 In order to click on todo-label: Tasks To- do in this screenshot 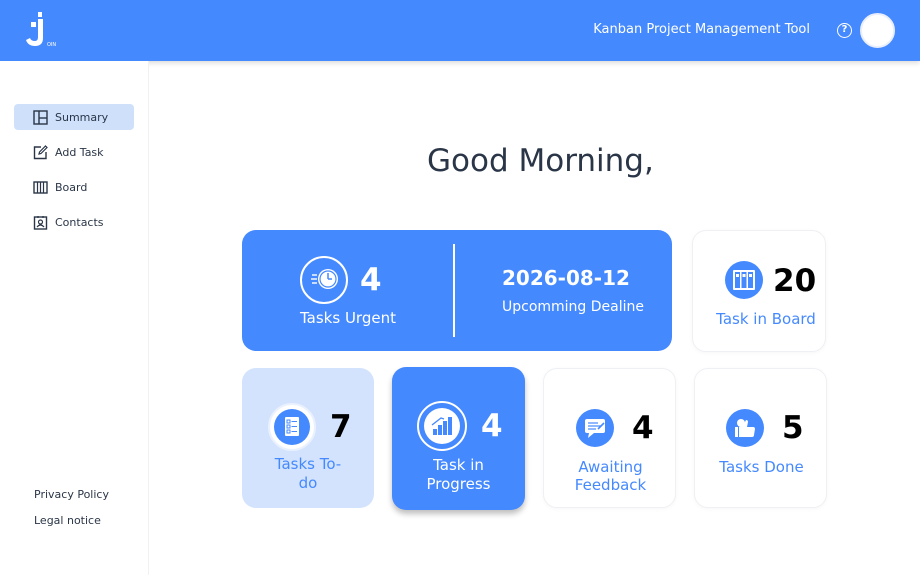, I will do `click(308, 474)`.